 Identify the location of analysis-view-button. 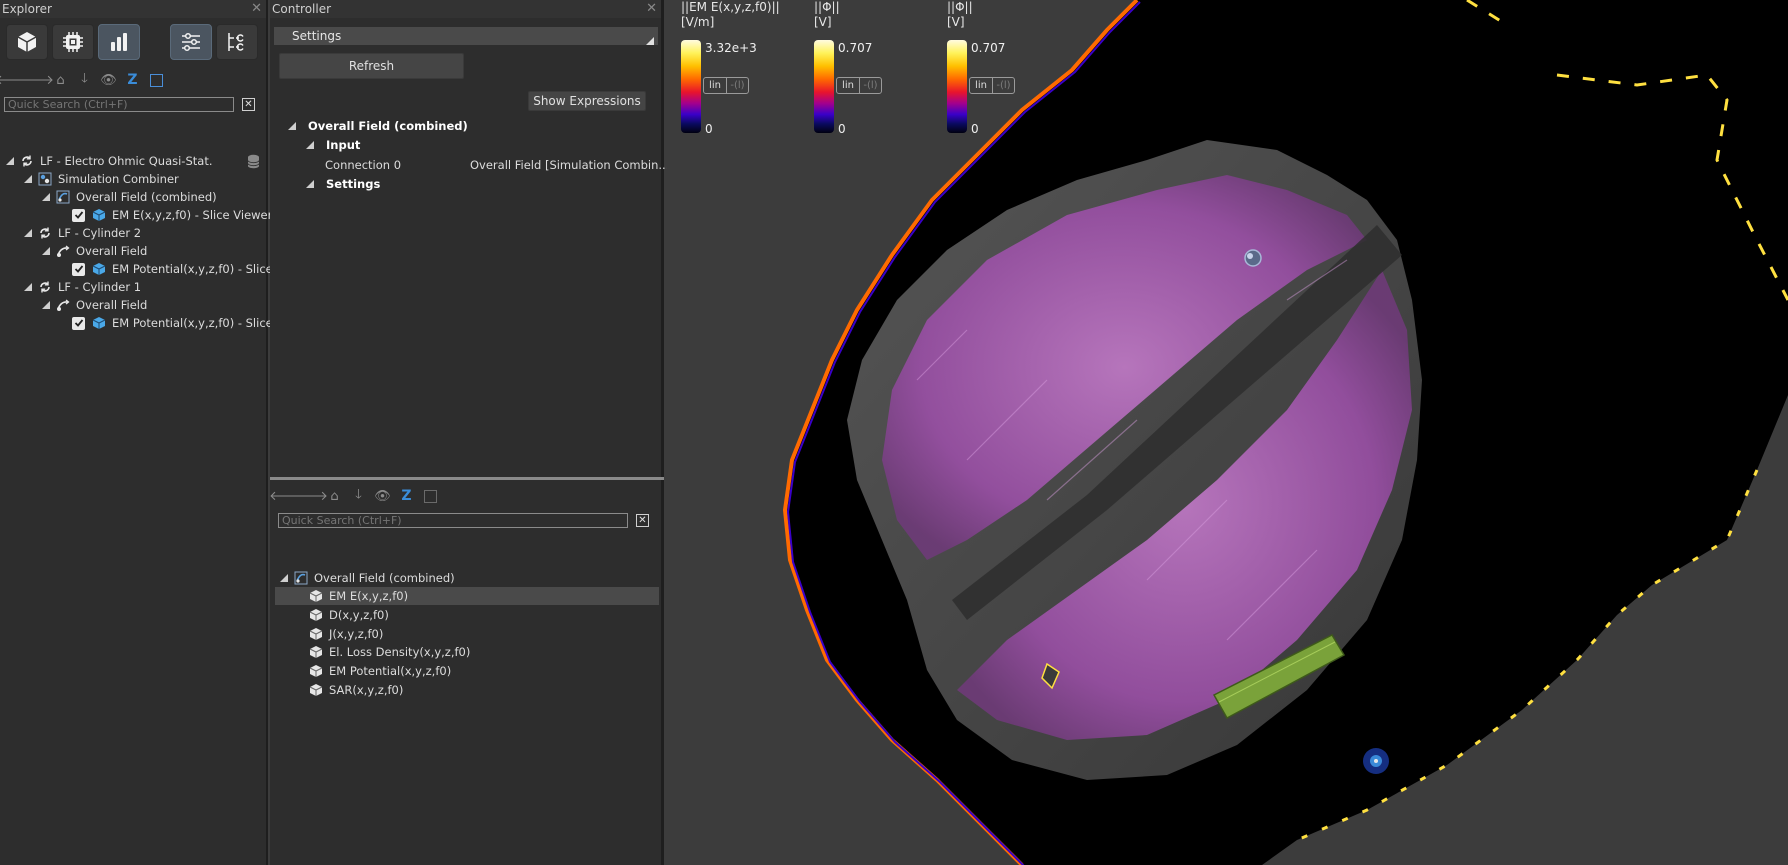
(119, 42).